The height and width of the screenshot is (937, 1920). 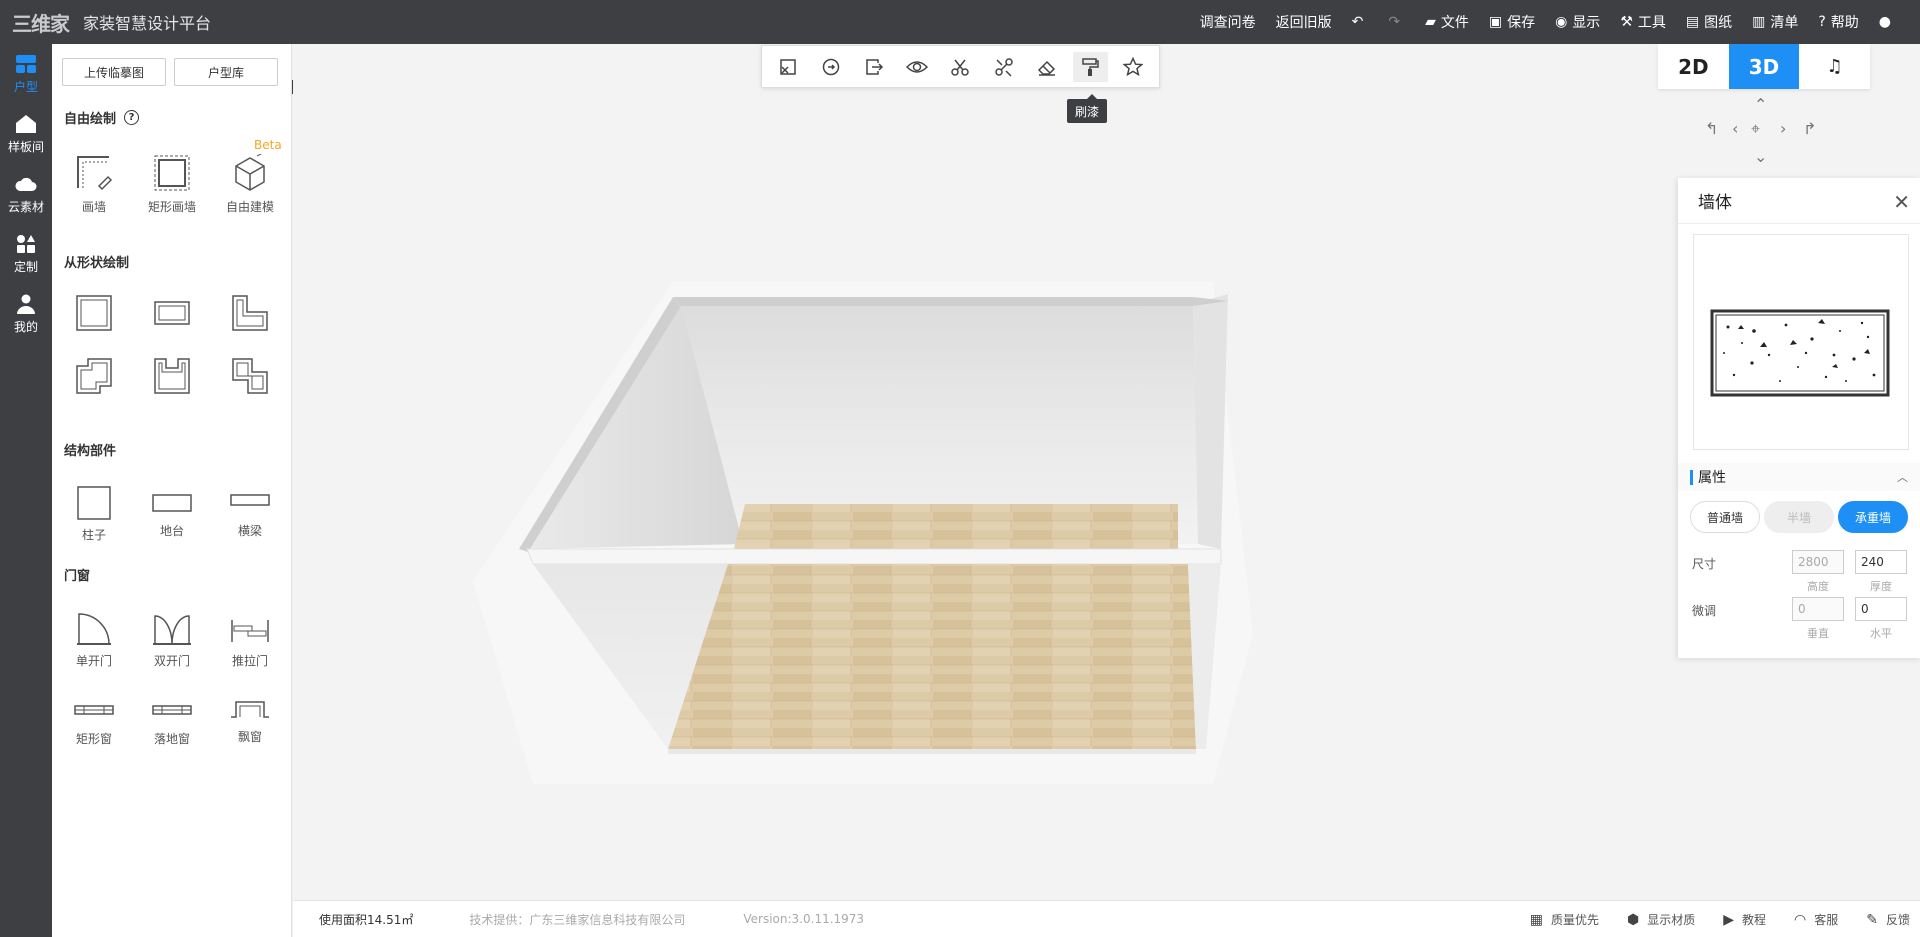 I want to click on single-door-icon, so click(x=94, y=629).